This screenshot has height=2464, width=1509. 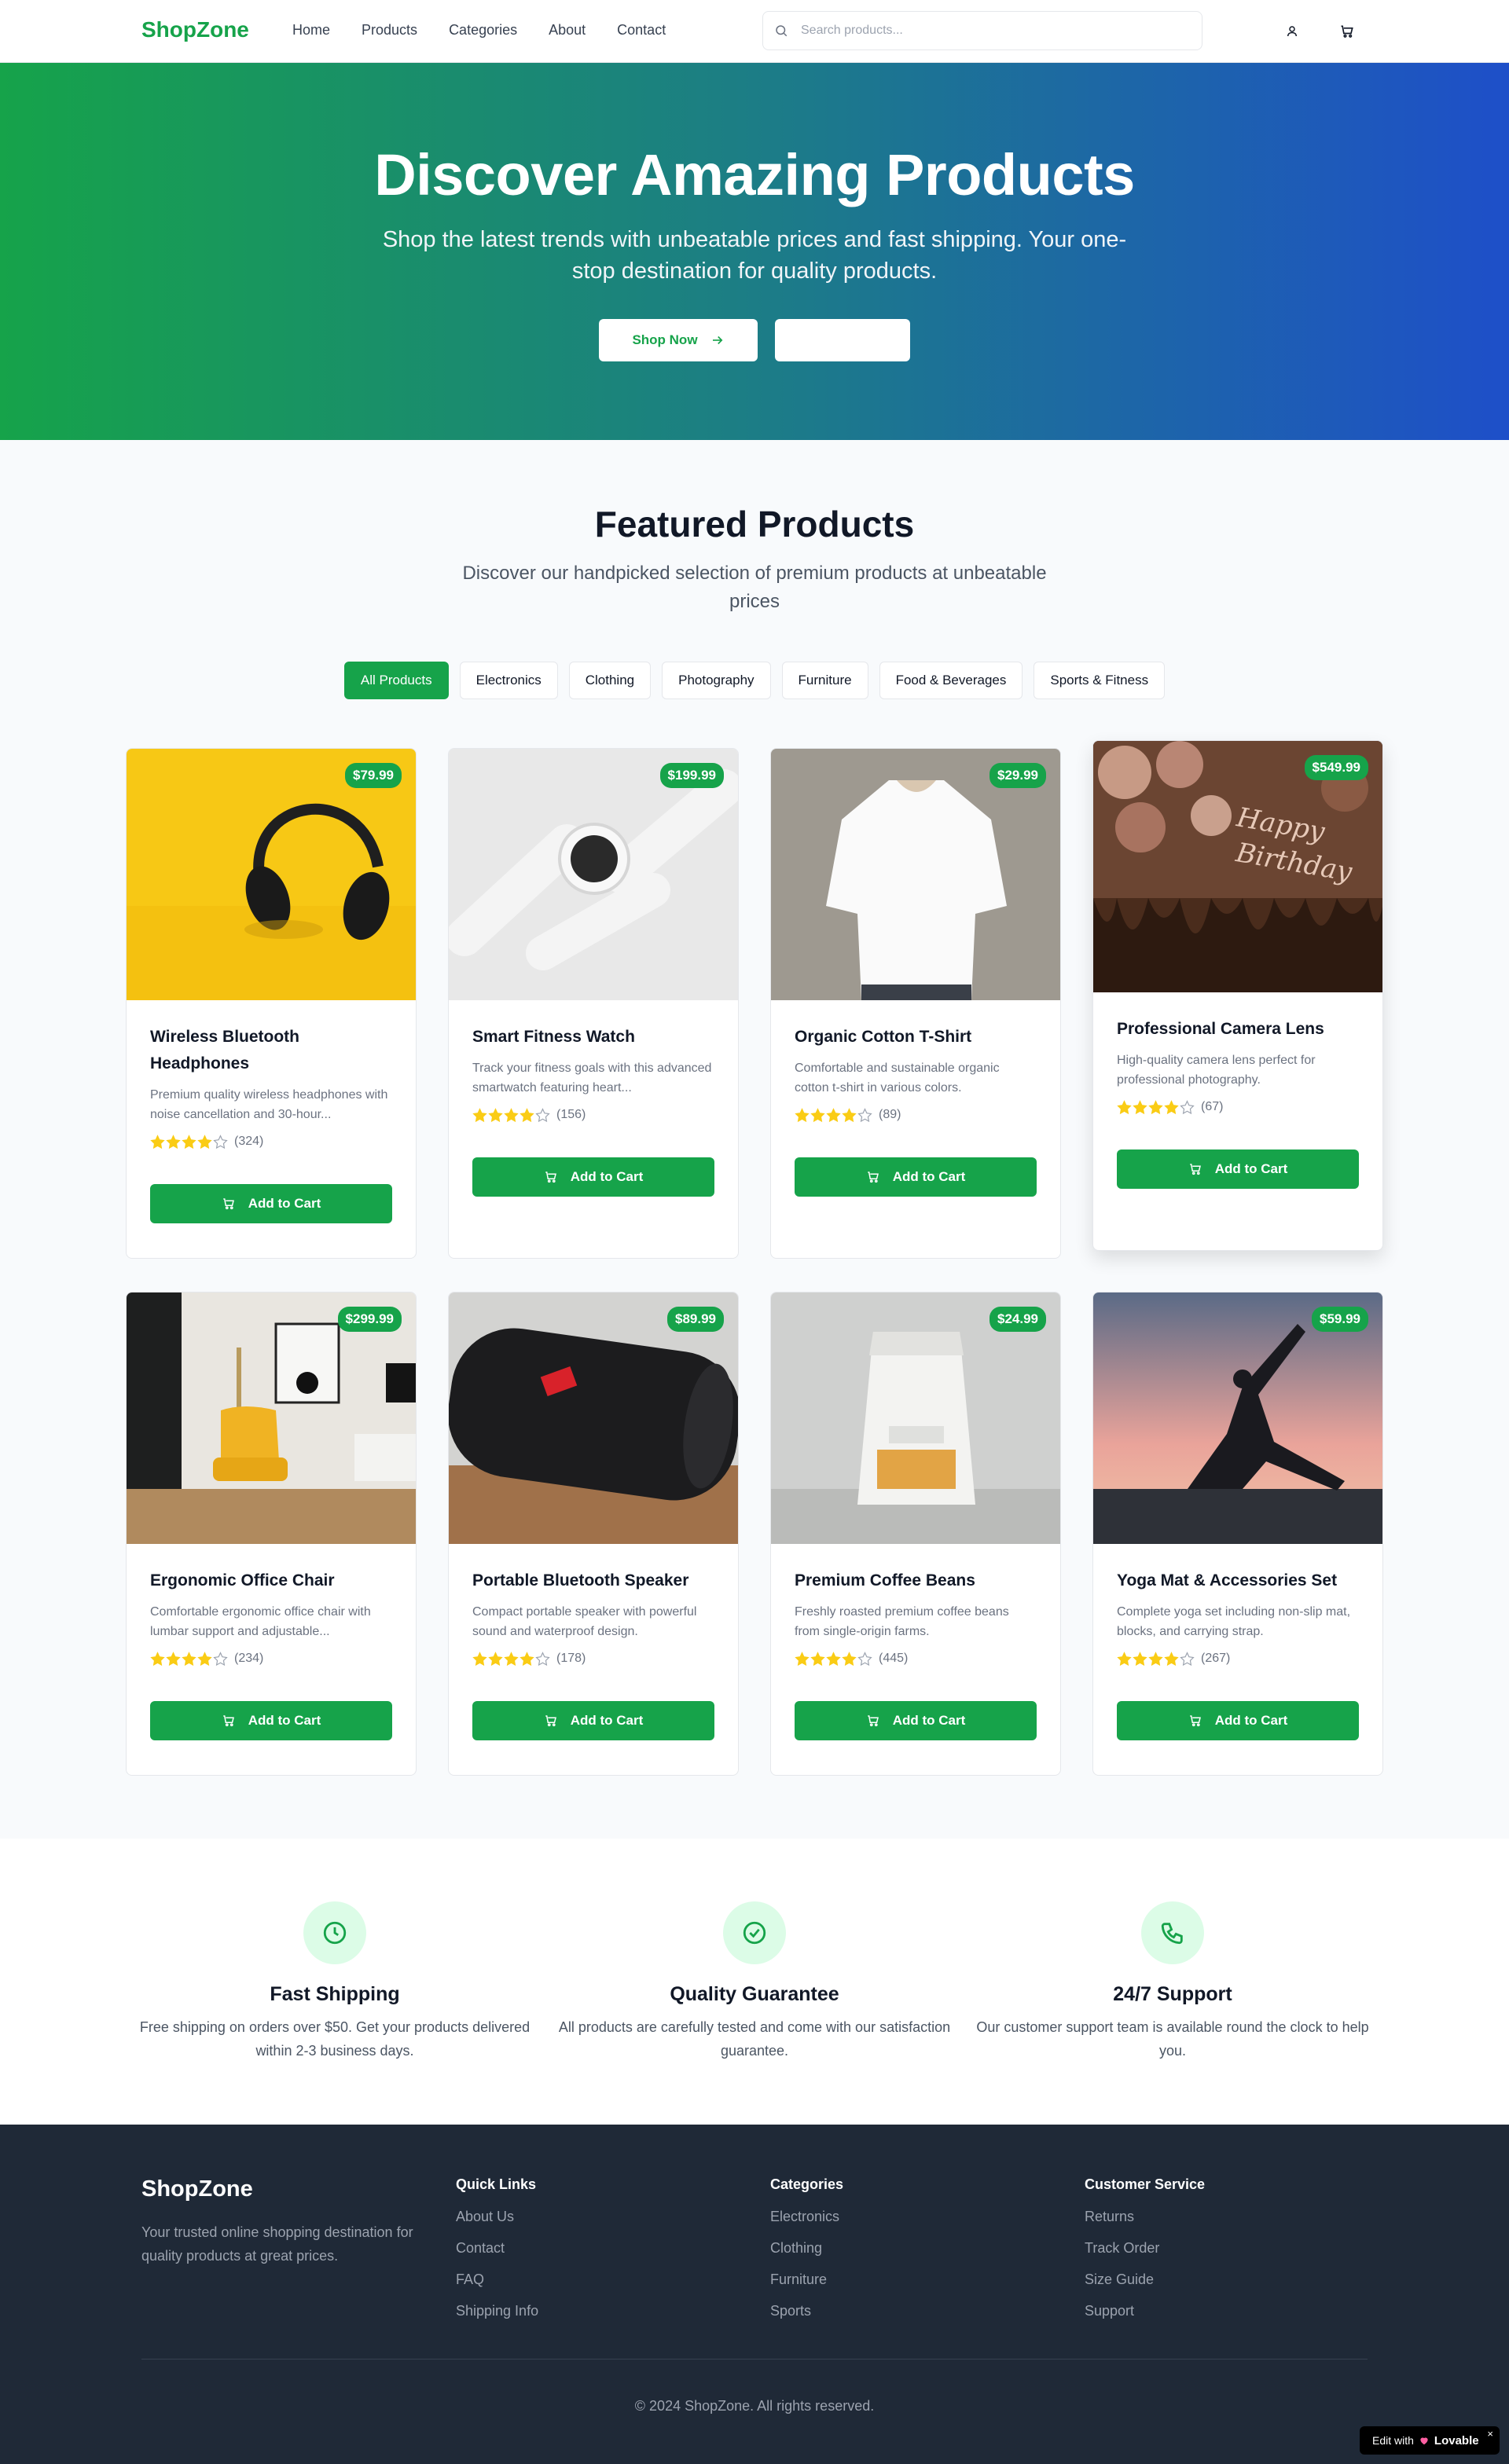 What do you see at coordinates (678, 340) in the screenshot?
I see `shop-now-button: Shop Now` at bounding box center [678, 340].